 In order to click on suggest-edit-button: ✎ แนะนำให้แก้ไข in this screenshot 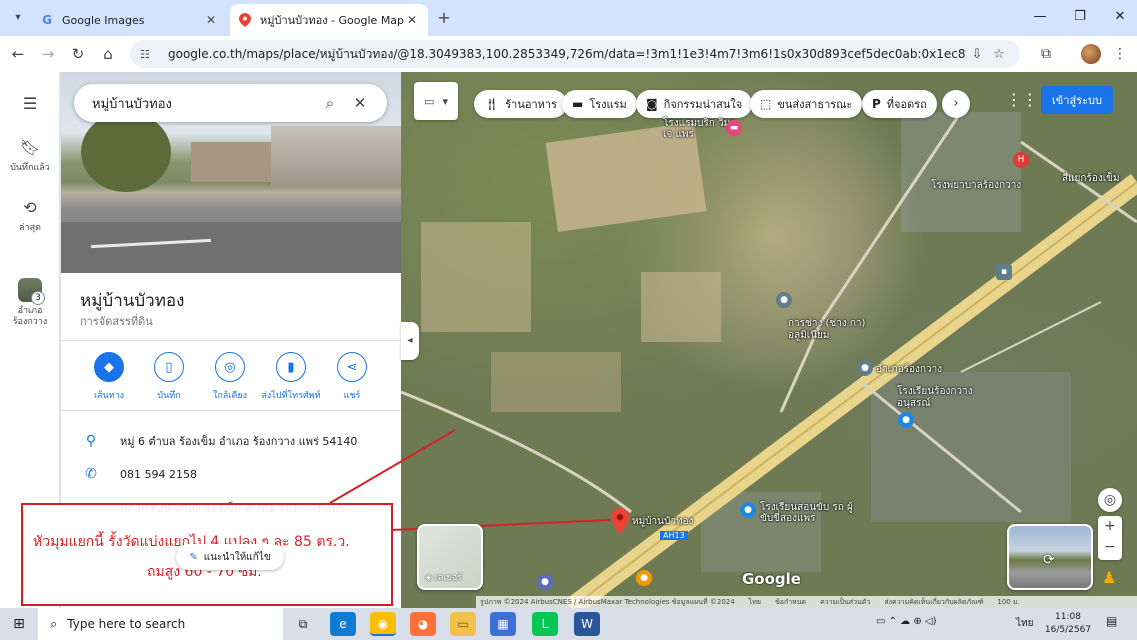, I will do `click(230, 557)`.